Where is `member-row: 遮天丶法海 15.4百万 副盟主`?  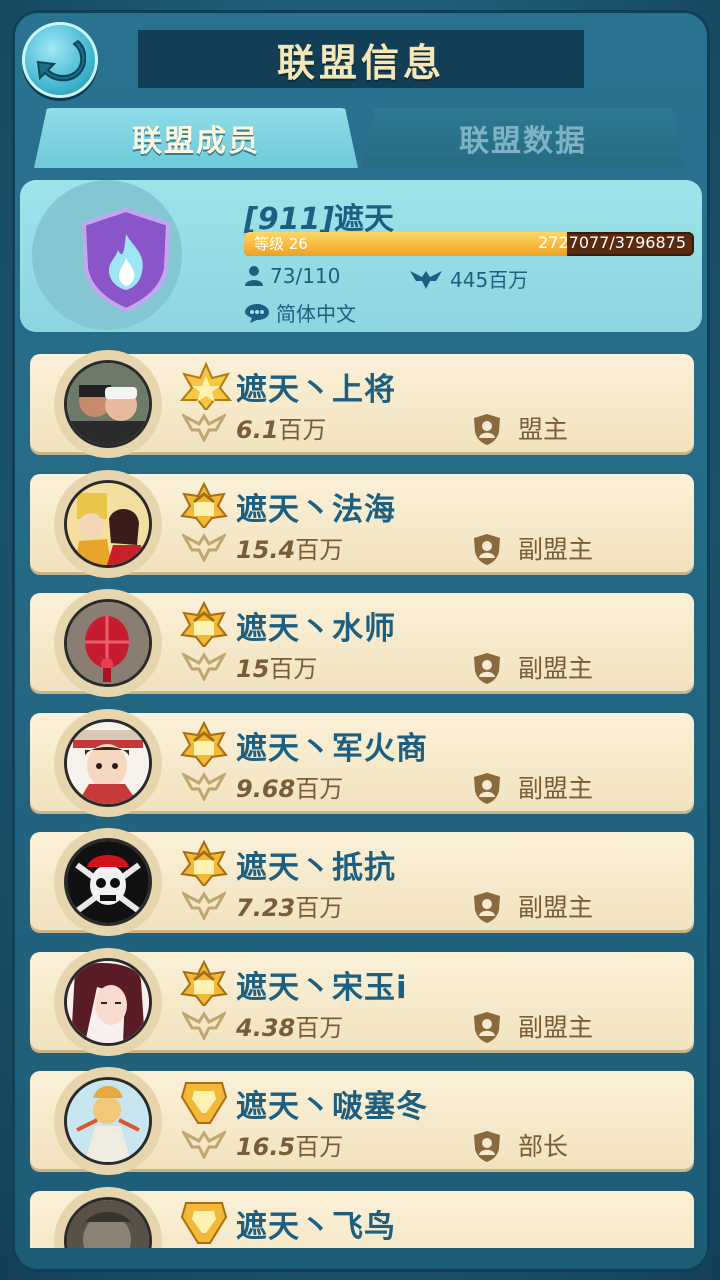 member-row: 遮天丶法海 15.4百万 副盟主 is located at coordinates (362, 524).